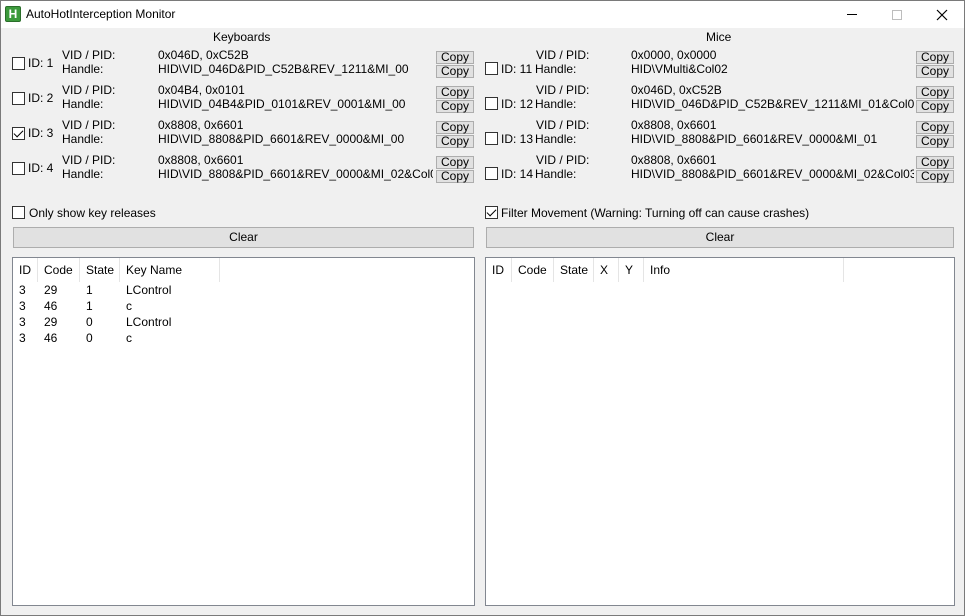 The image size is (965, 616). Describe the element at coordinates (116, 338) in the screenshot. I see `table-row: 3 46 0 c` at that location.